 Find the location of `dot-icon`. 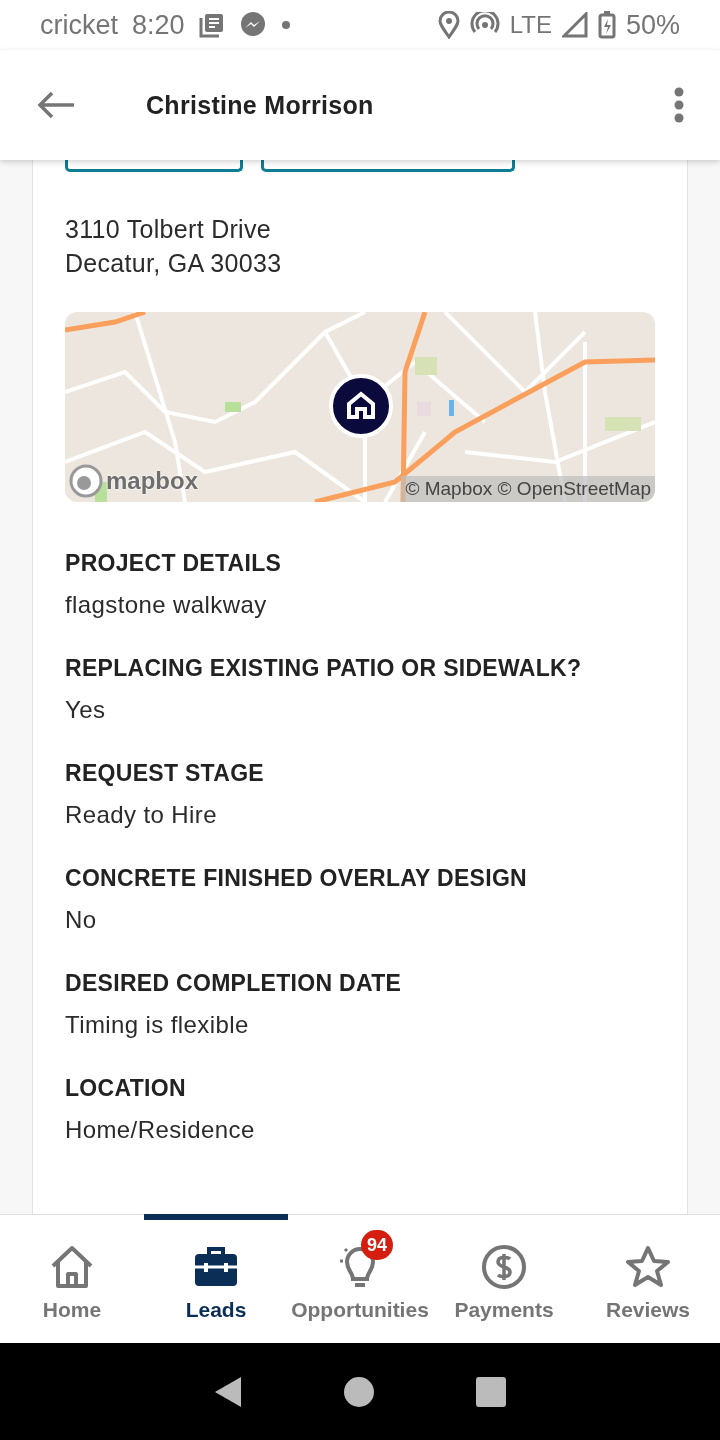

dot-icon is located at coordinates (285, 25).